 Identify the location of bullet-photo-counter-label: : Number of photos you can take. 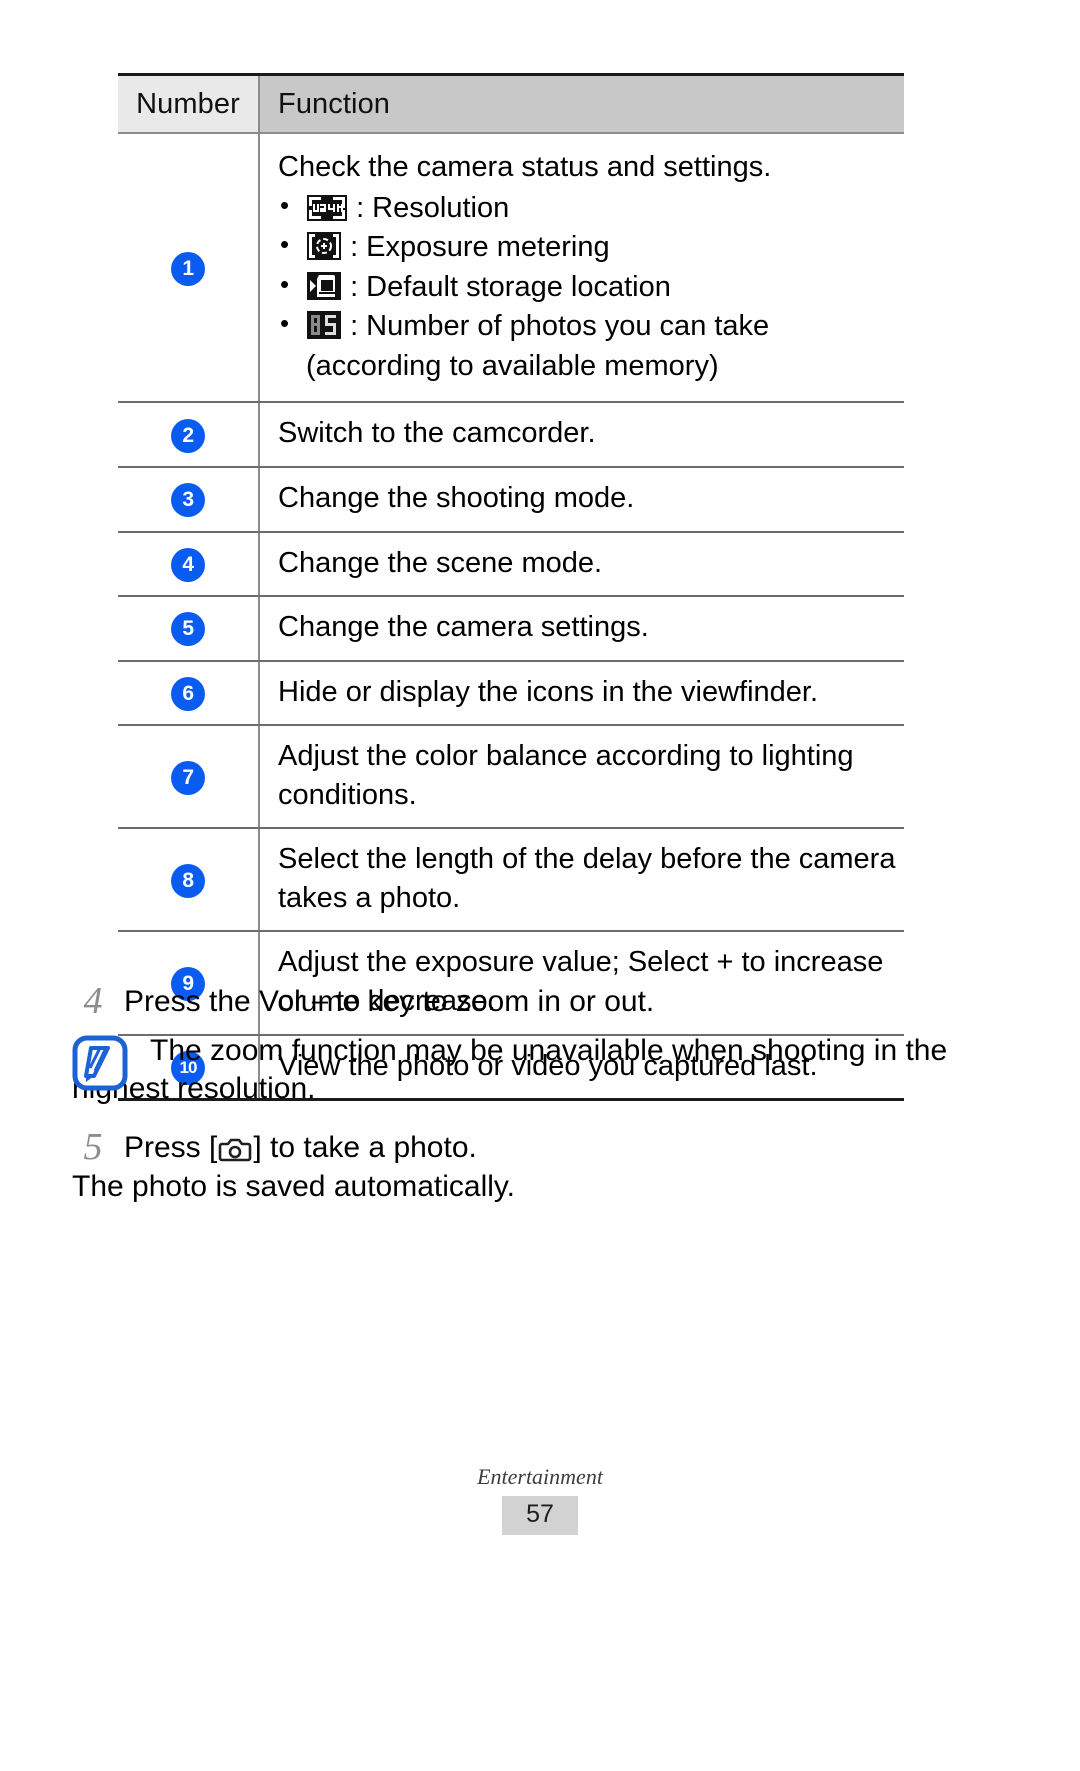
(560, 326).